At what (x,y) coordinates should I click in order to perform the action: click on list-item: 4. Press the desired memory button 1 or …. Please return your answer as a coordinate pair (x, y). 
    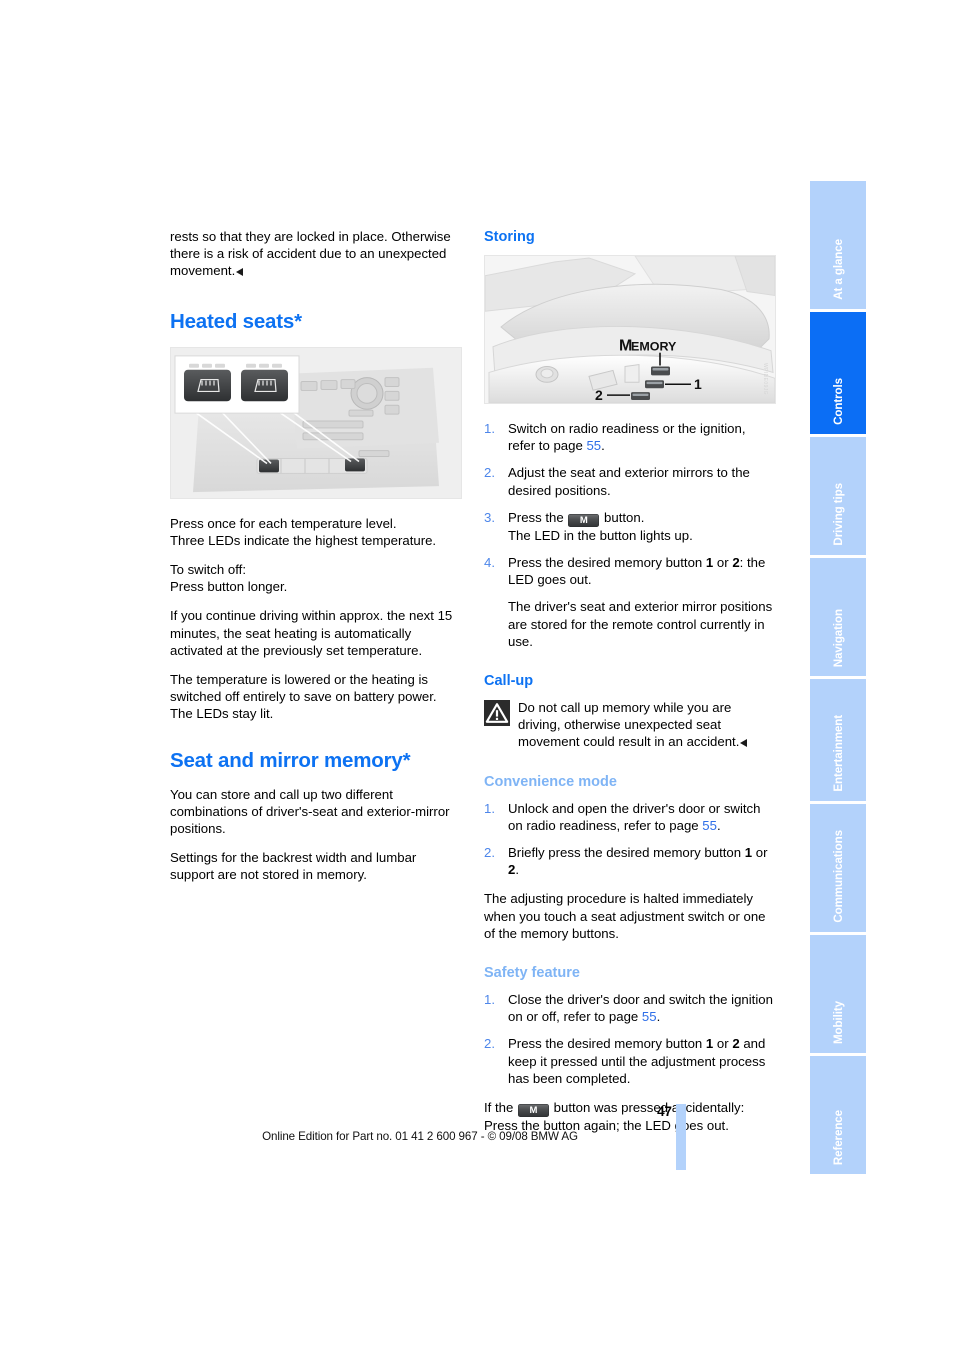
    Looking at the image, I should click on (630, 602).